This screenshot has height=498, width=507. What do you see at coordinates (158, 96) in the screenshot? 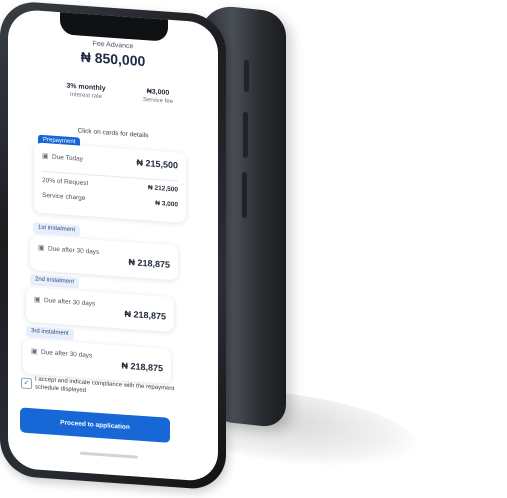
I see `service-fee-metric: ₦3,000 Service fee` at bounding box center [158, 96].